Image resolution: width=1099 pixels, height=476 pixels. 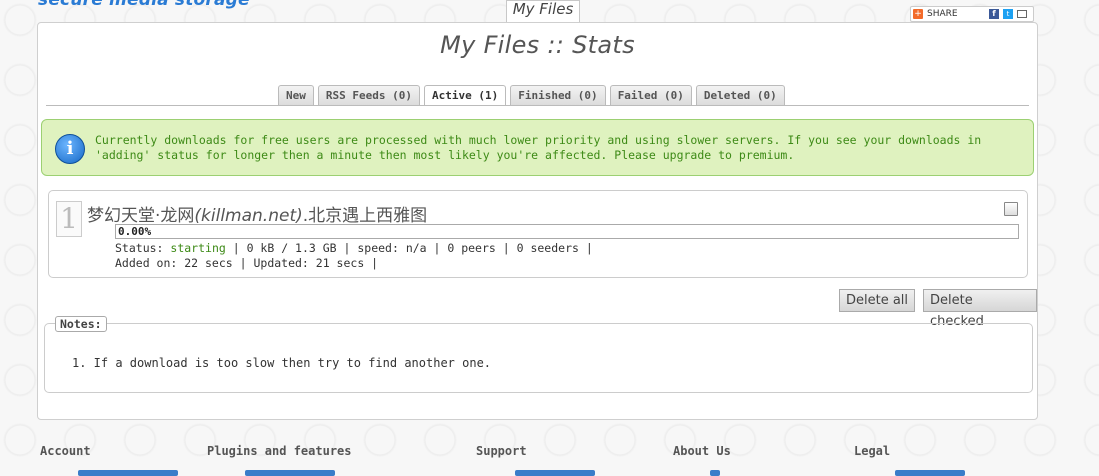 What do you see at coordinates (980, 309) in the screenshot?
I see `delete-checked-button: Delete checked` at bounding box center [980, 309].